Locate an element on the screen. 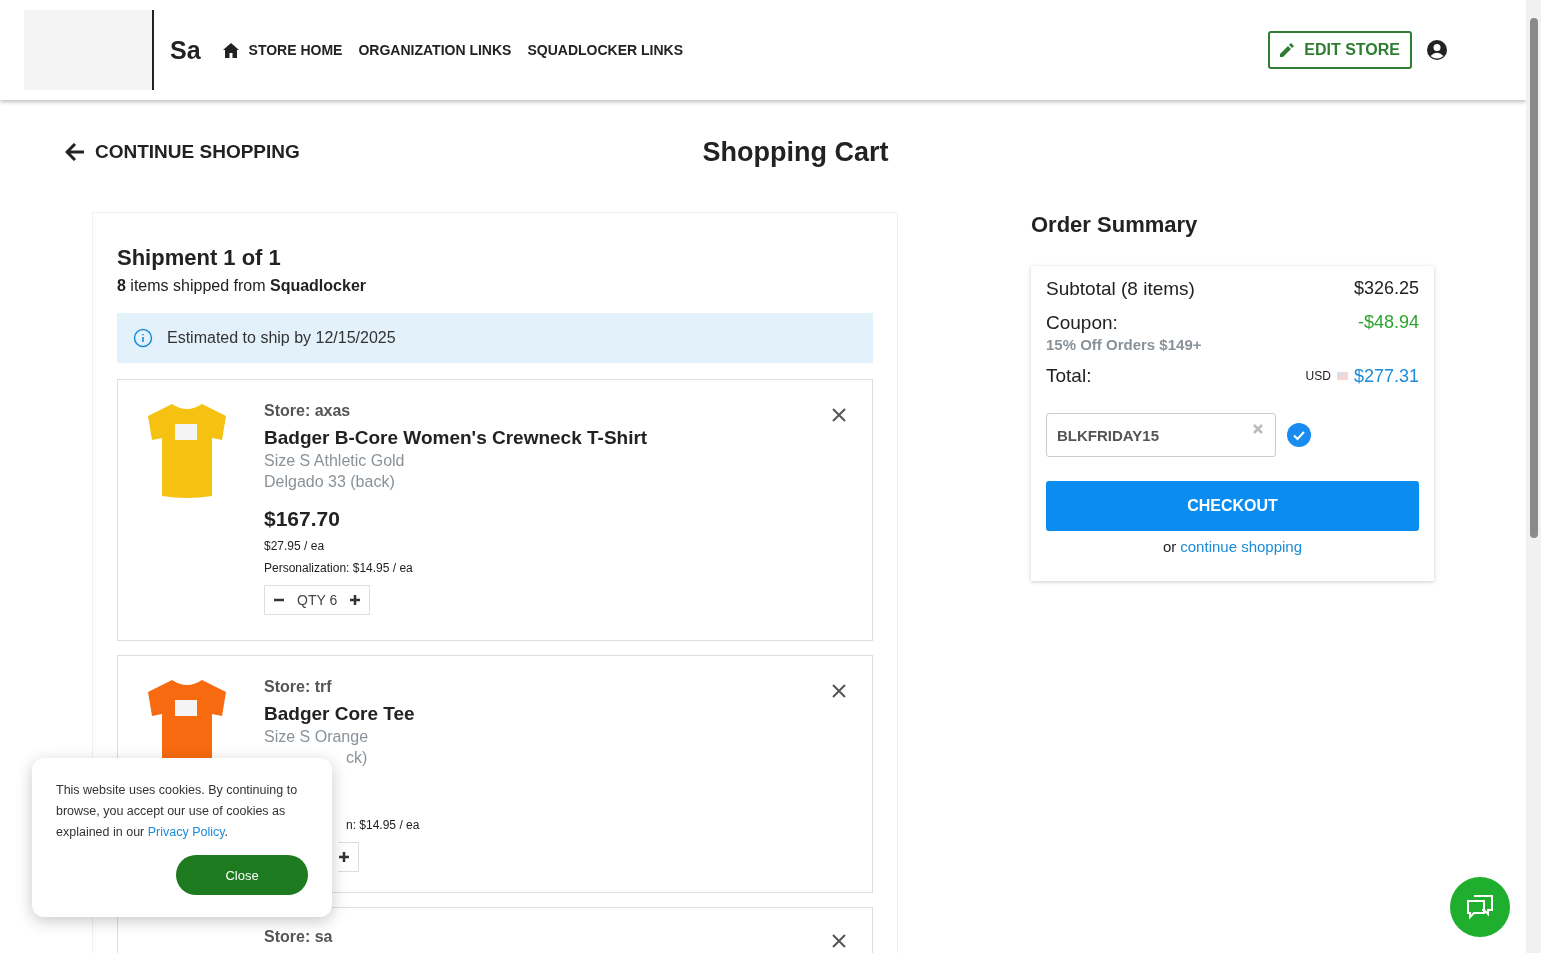 Image resolution: width=1541 pixels, height=953 pixels. user-icon is located at coordinates (1437, 50).